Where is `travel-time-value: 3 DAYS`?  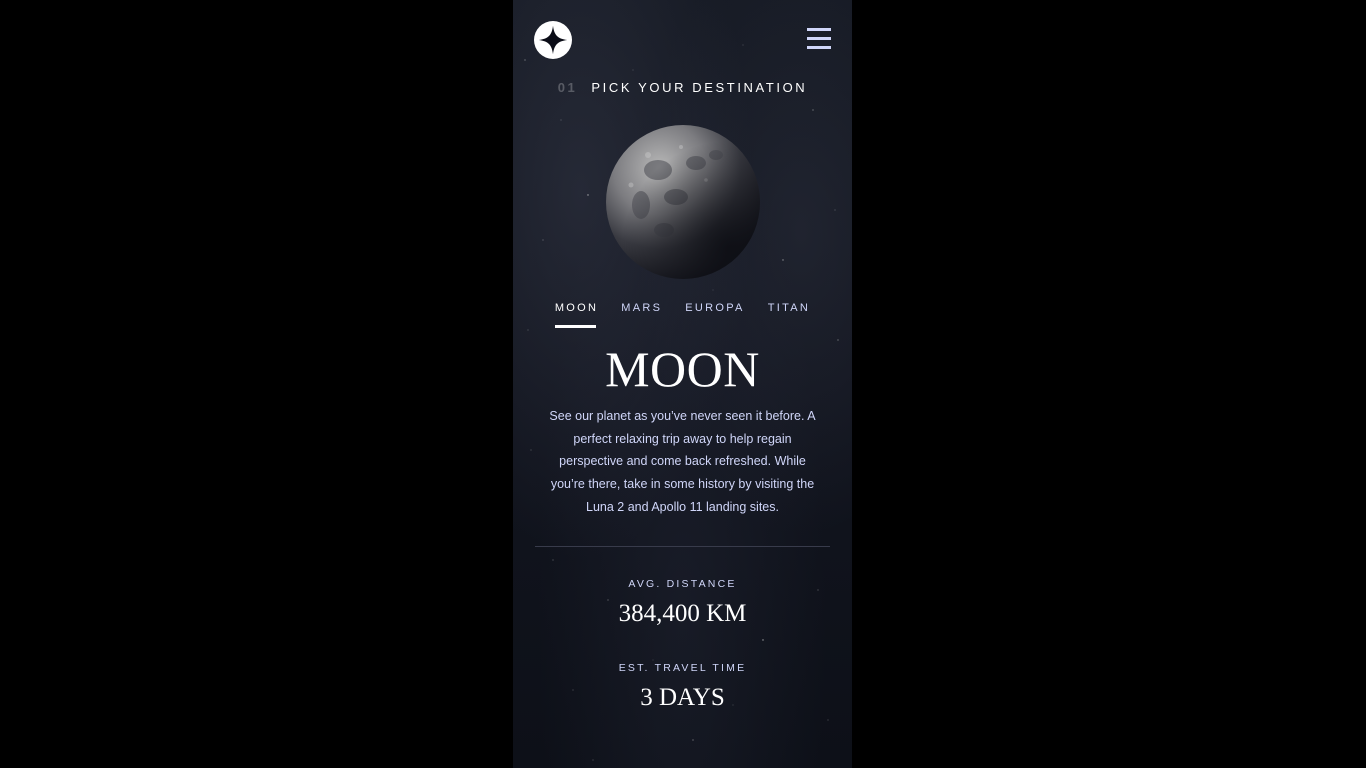
travel-time-value: 3 DAYS is located at coordinates (682, 697).